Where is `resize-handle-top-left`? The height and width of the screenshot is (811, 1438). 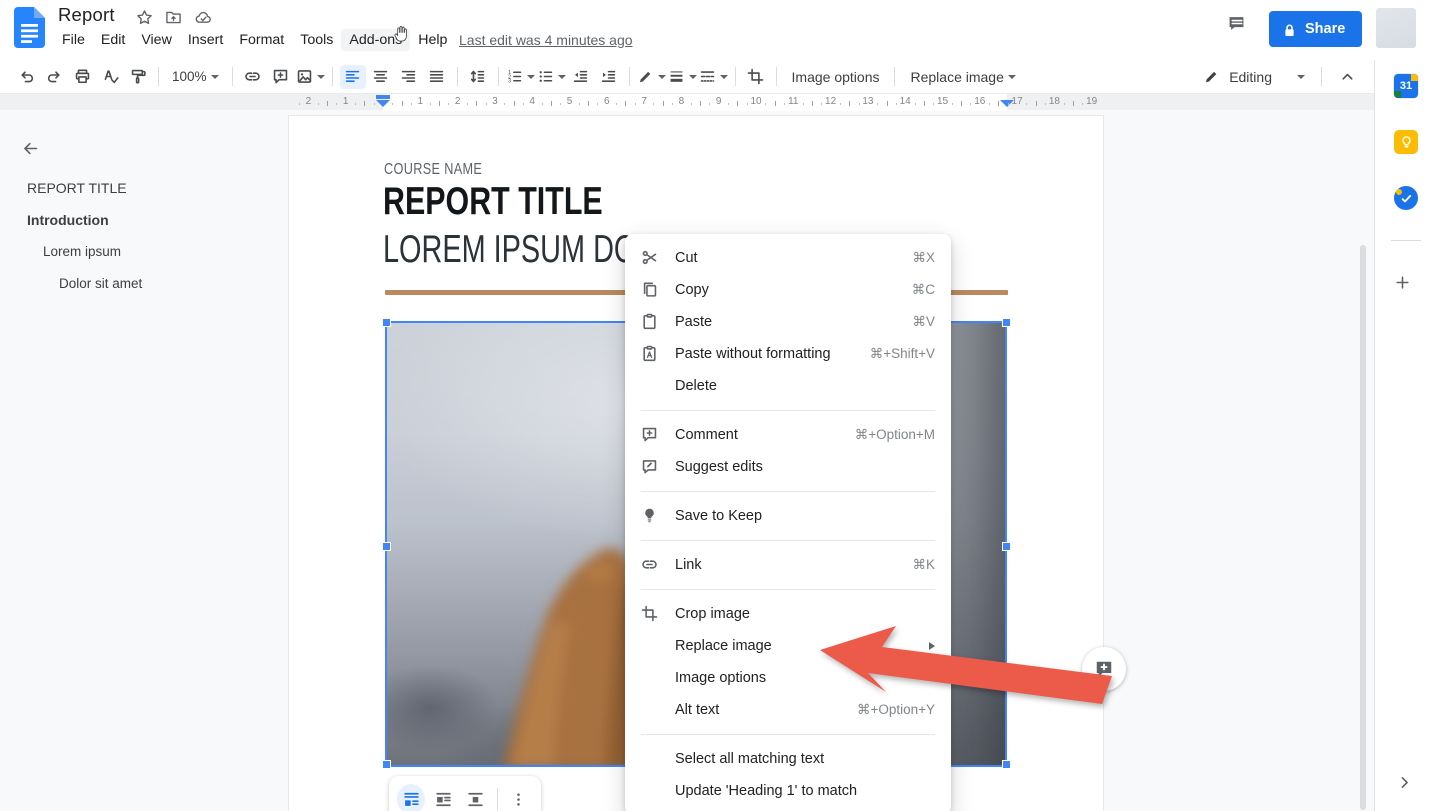
resize-handle-top-left is located at coordinates (386, 322).